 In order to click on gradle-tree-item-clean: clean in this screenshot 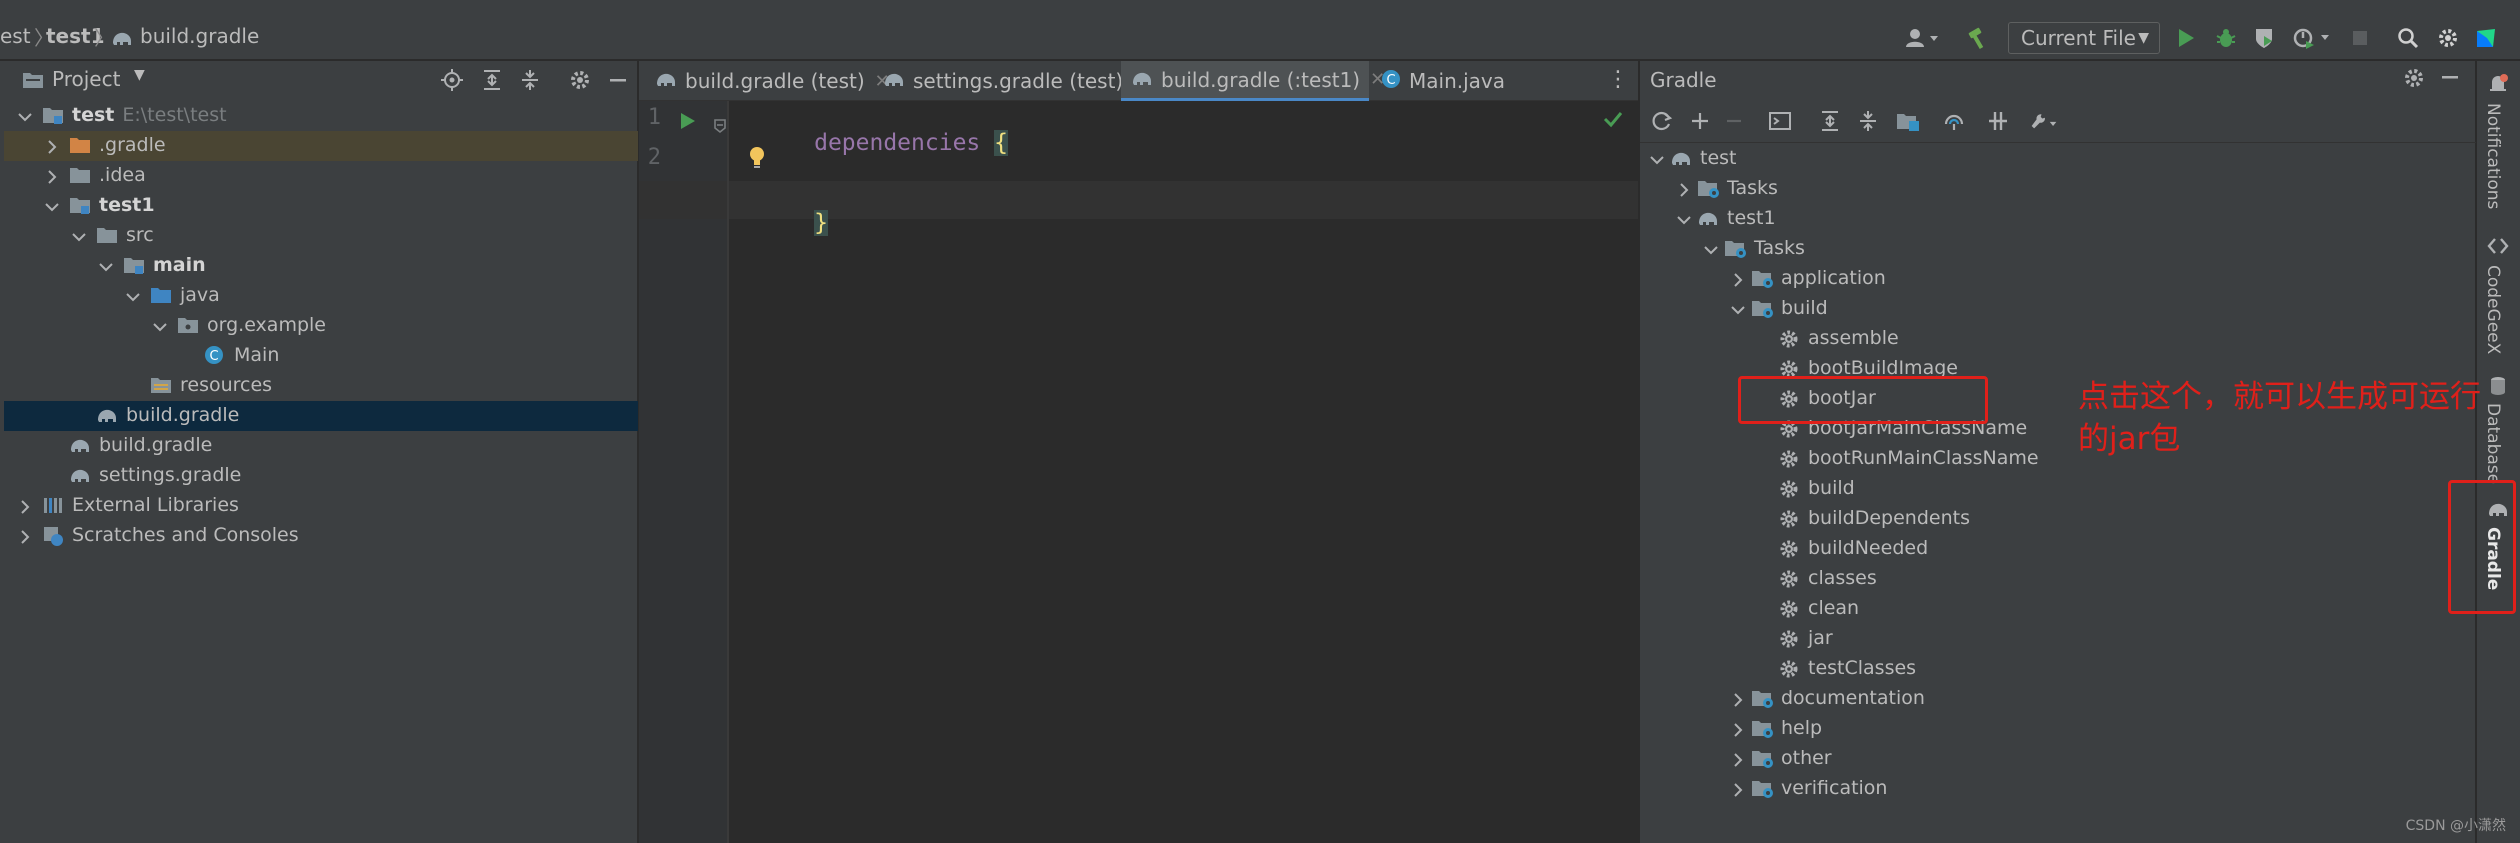, I will do `click(2112, 609)`.